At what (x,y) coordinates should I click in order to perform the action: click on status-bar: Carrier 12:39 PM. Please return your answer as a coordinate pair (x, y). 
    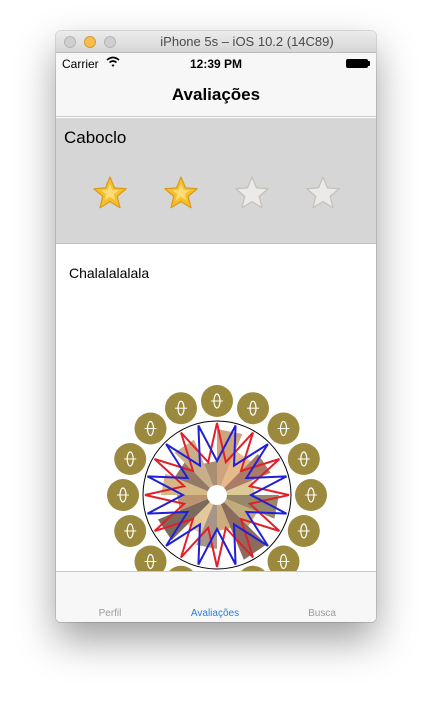
    Looking at the image, I should click on (216, 63).